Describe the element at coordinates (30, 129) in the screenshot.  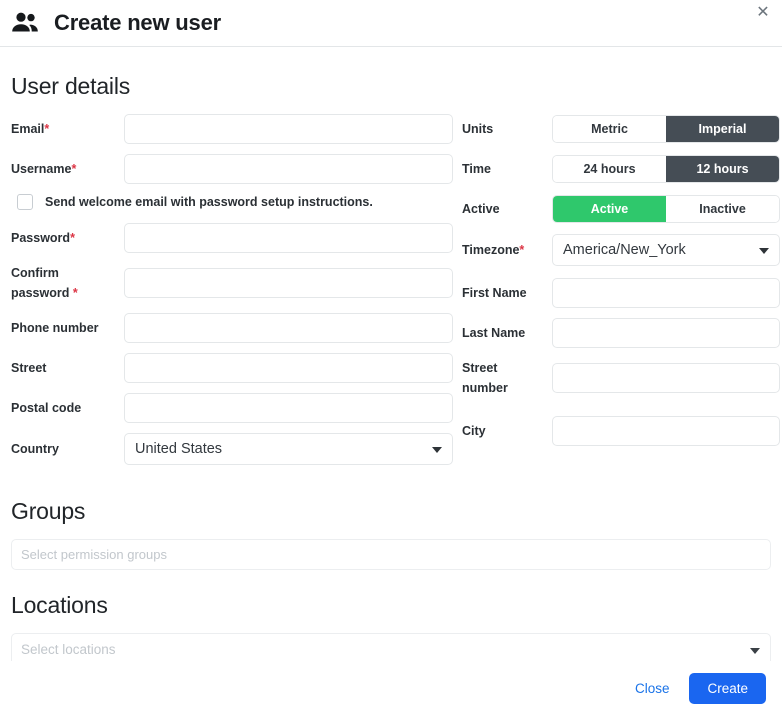
I see `label-email: Email*` at that location.